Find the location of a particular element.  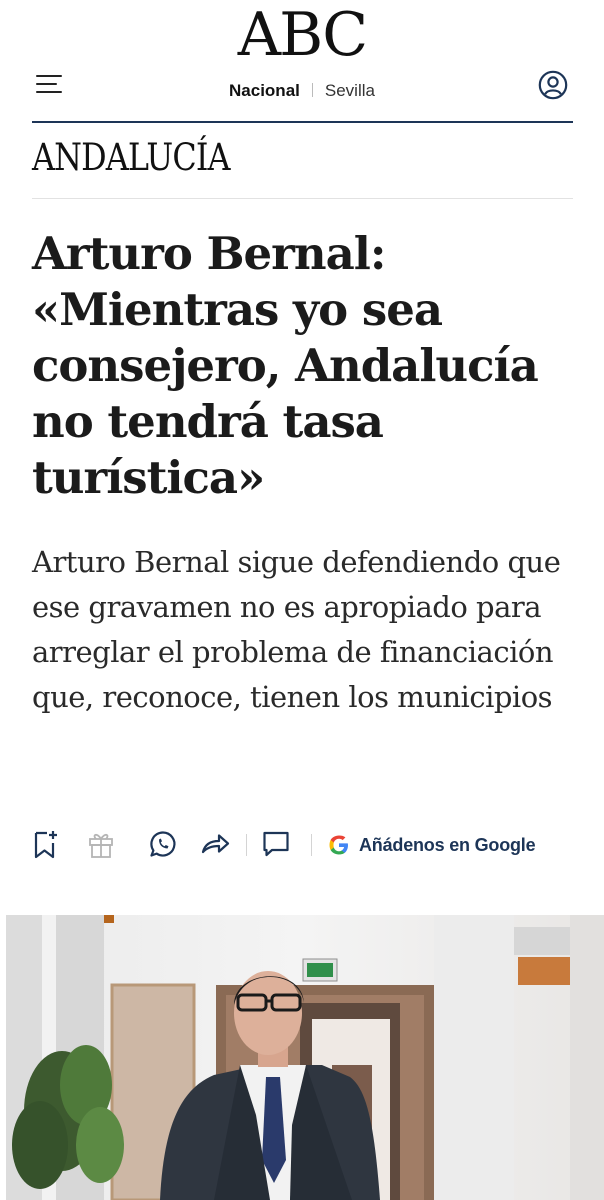

gift-icon is located at coordinates (101, 844).